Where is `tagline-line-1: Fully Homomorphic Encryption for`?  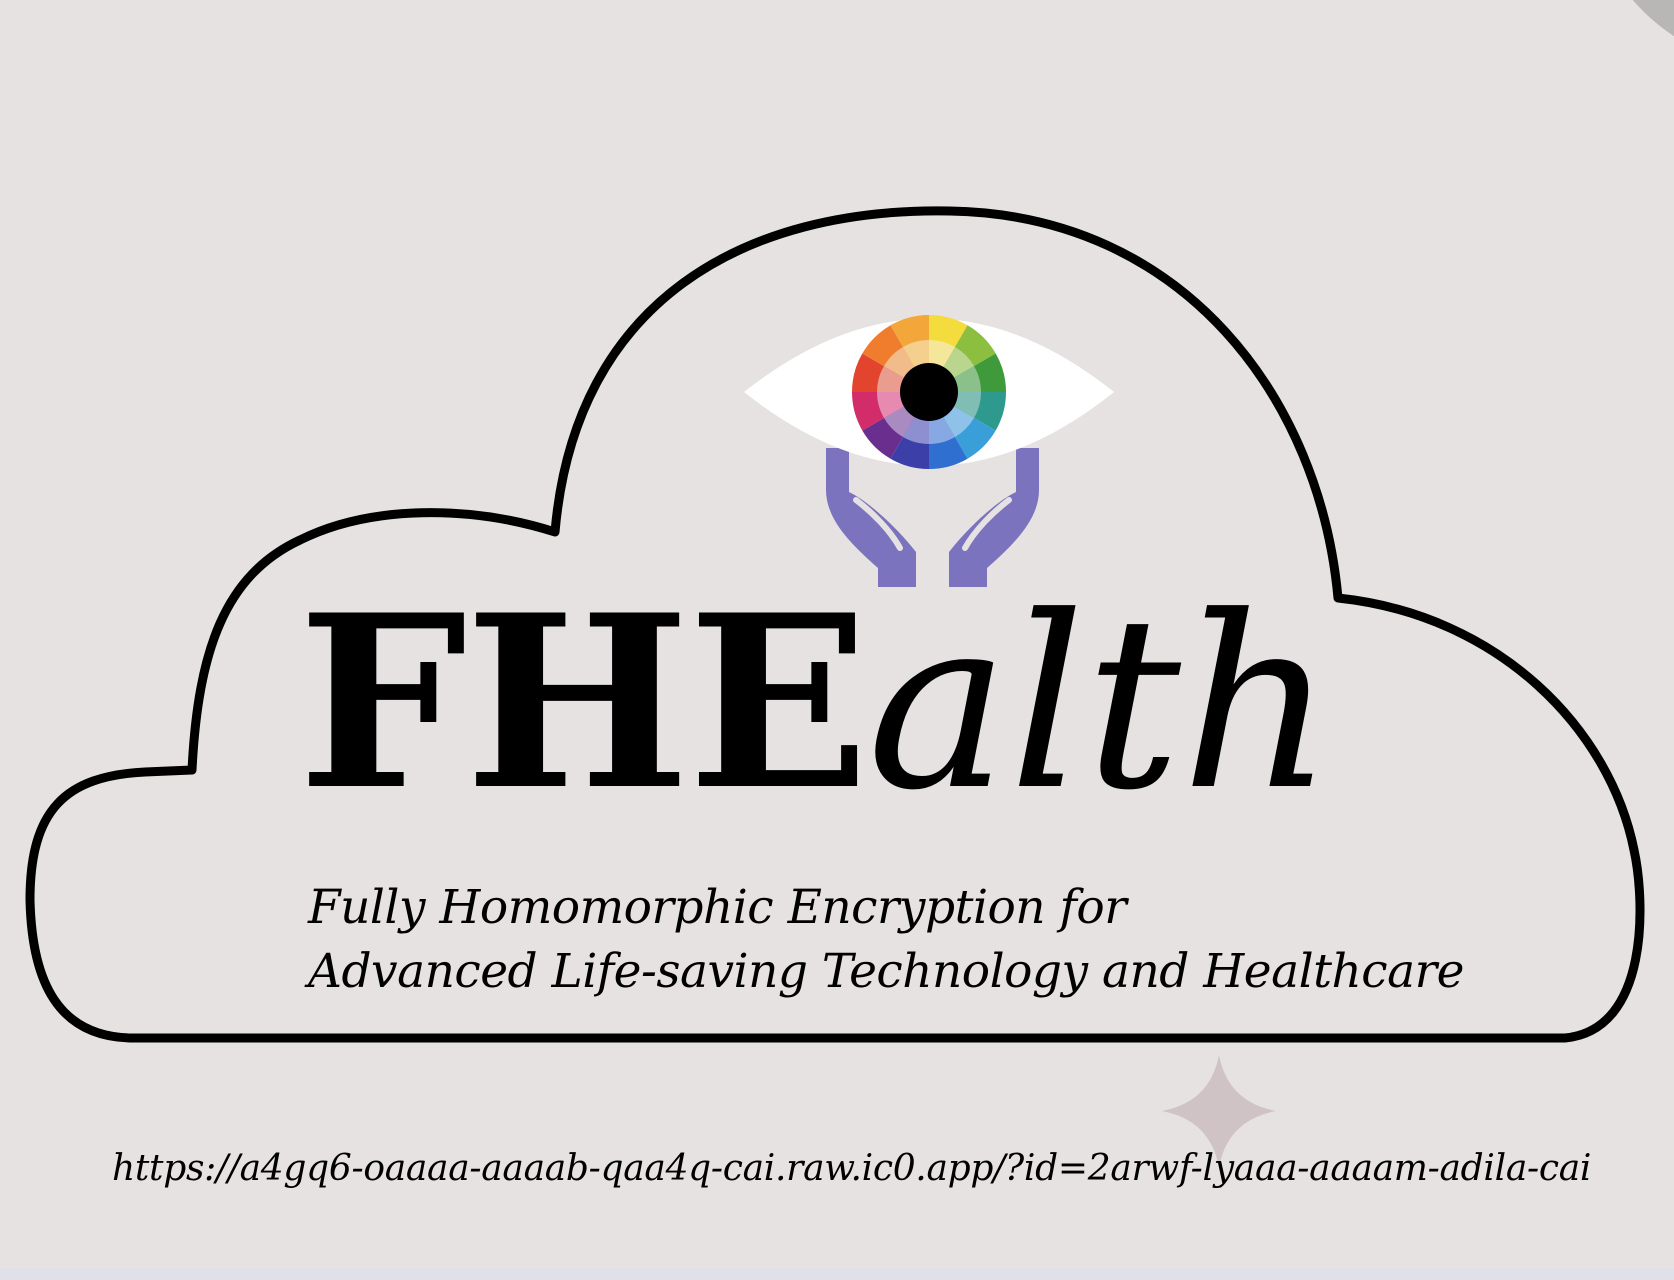 tagline-line-1: Fully Homomorphic Encryption for is located at coordinates (717, 907).